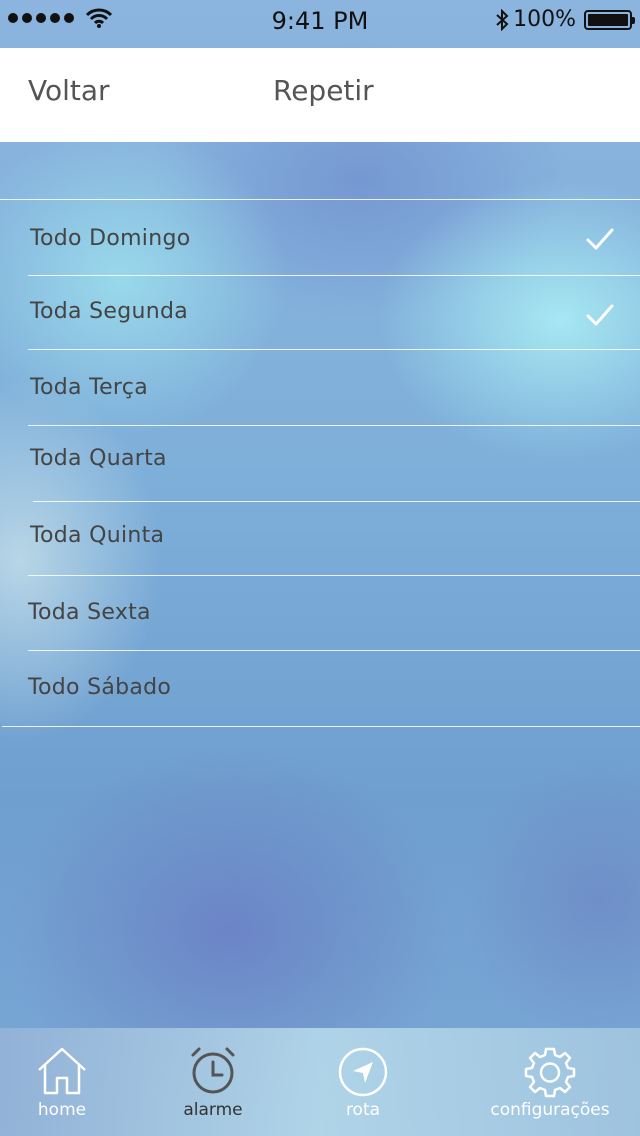 Image resolution: width=640 pixels, height=1136 pixels. I want to click on home-icon, so click(62, 1071).